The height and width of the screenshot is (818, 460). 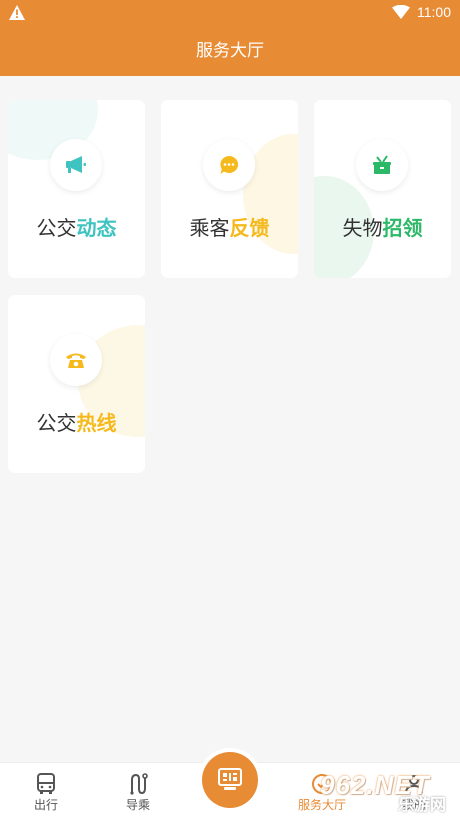 I want to click on card-lost-and-found: 失物招领, so click(x=382, y=189).